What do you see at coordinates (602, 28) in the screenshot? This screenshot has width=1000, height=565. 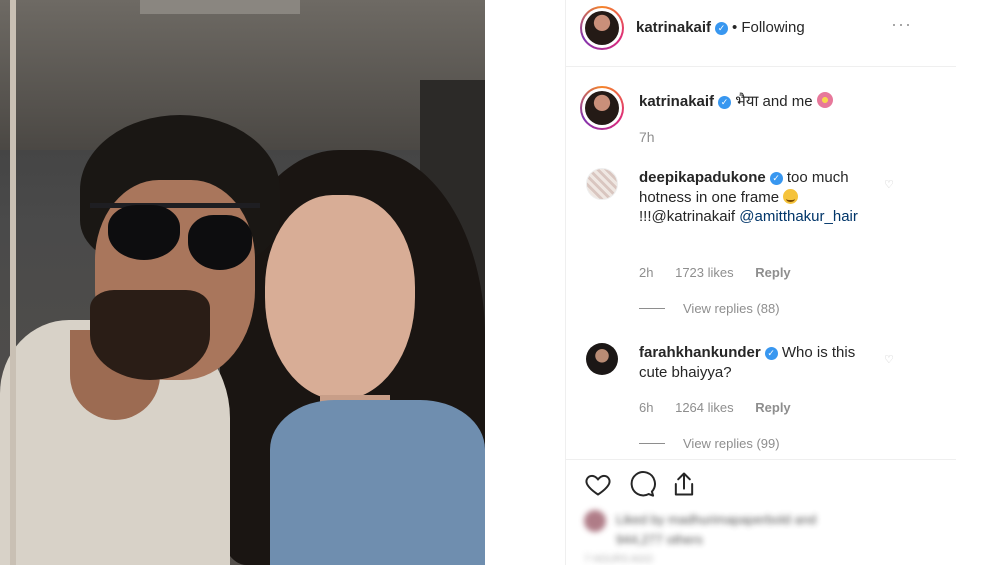 I see `author-avatar` at bounding box center [602, 28].